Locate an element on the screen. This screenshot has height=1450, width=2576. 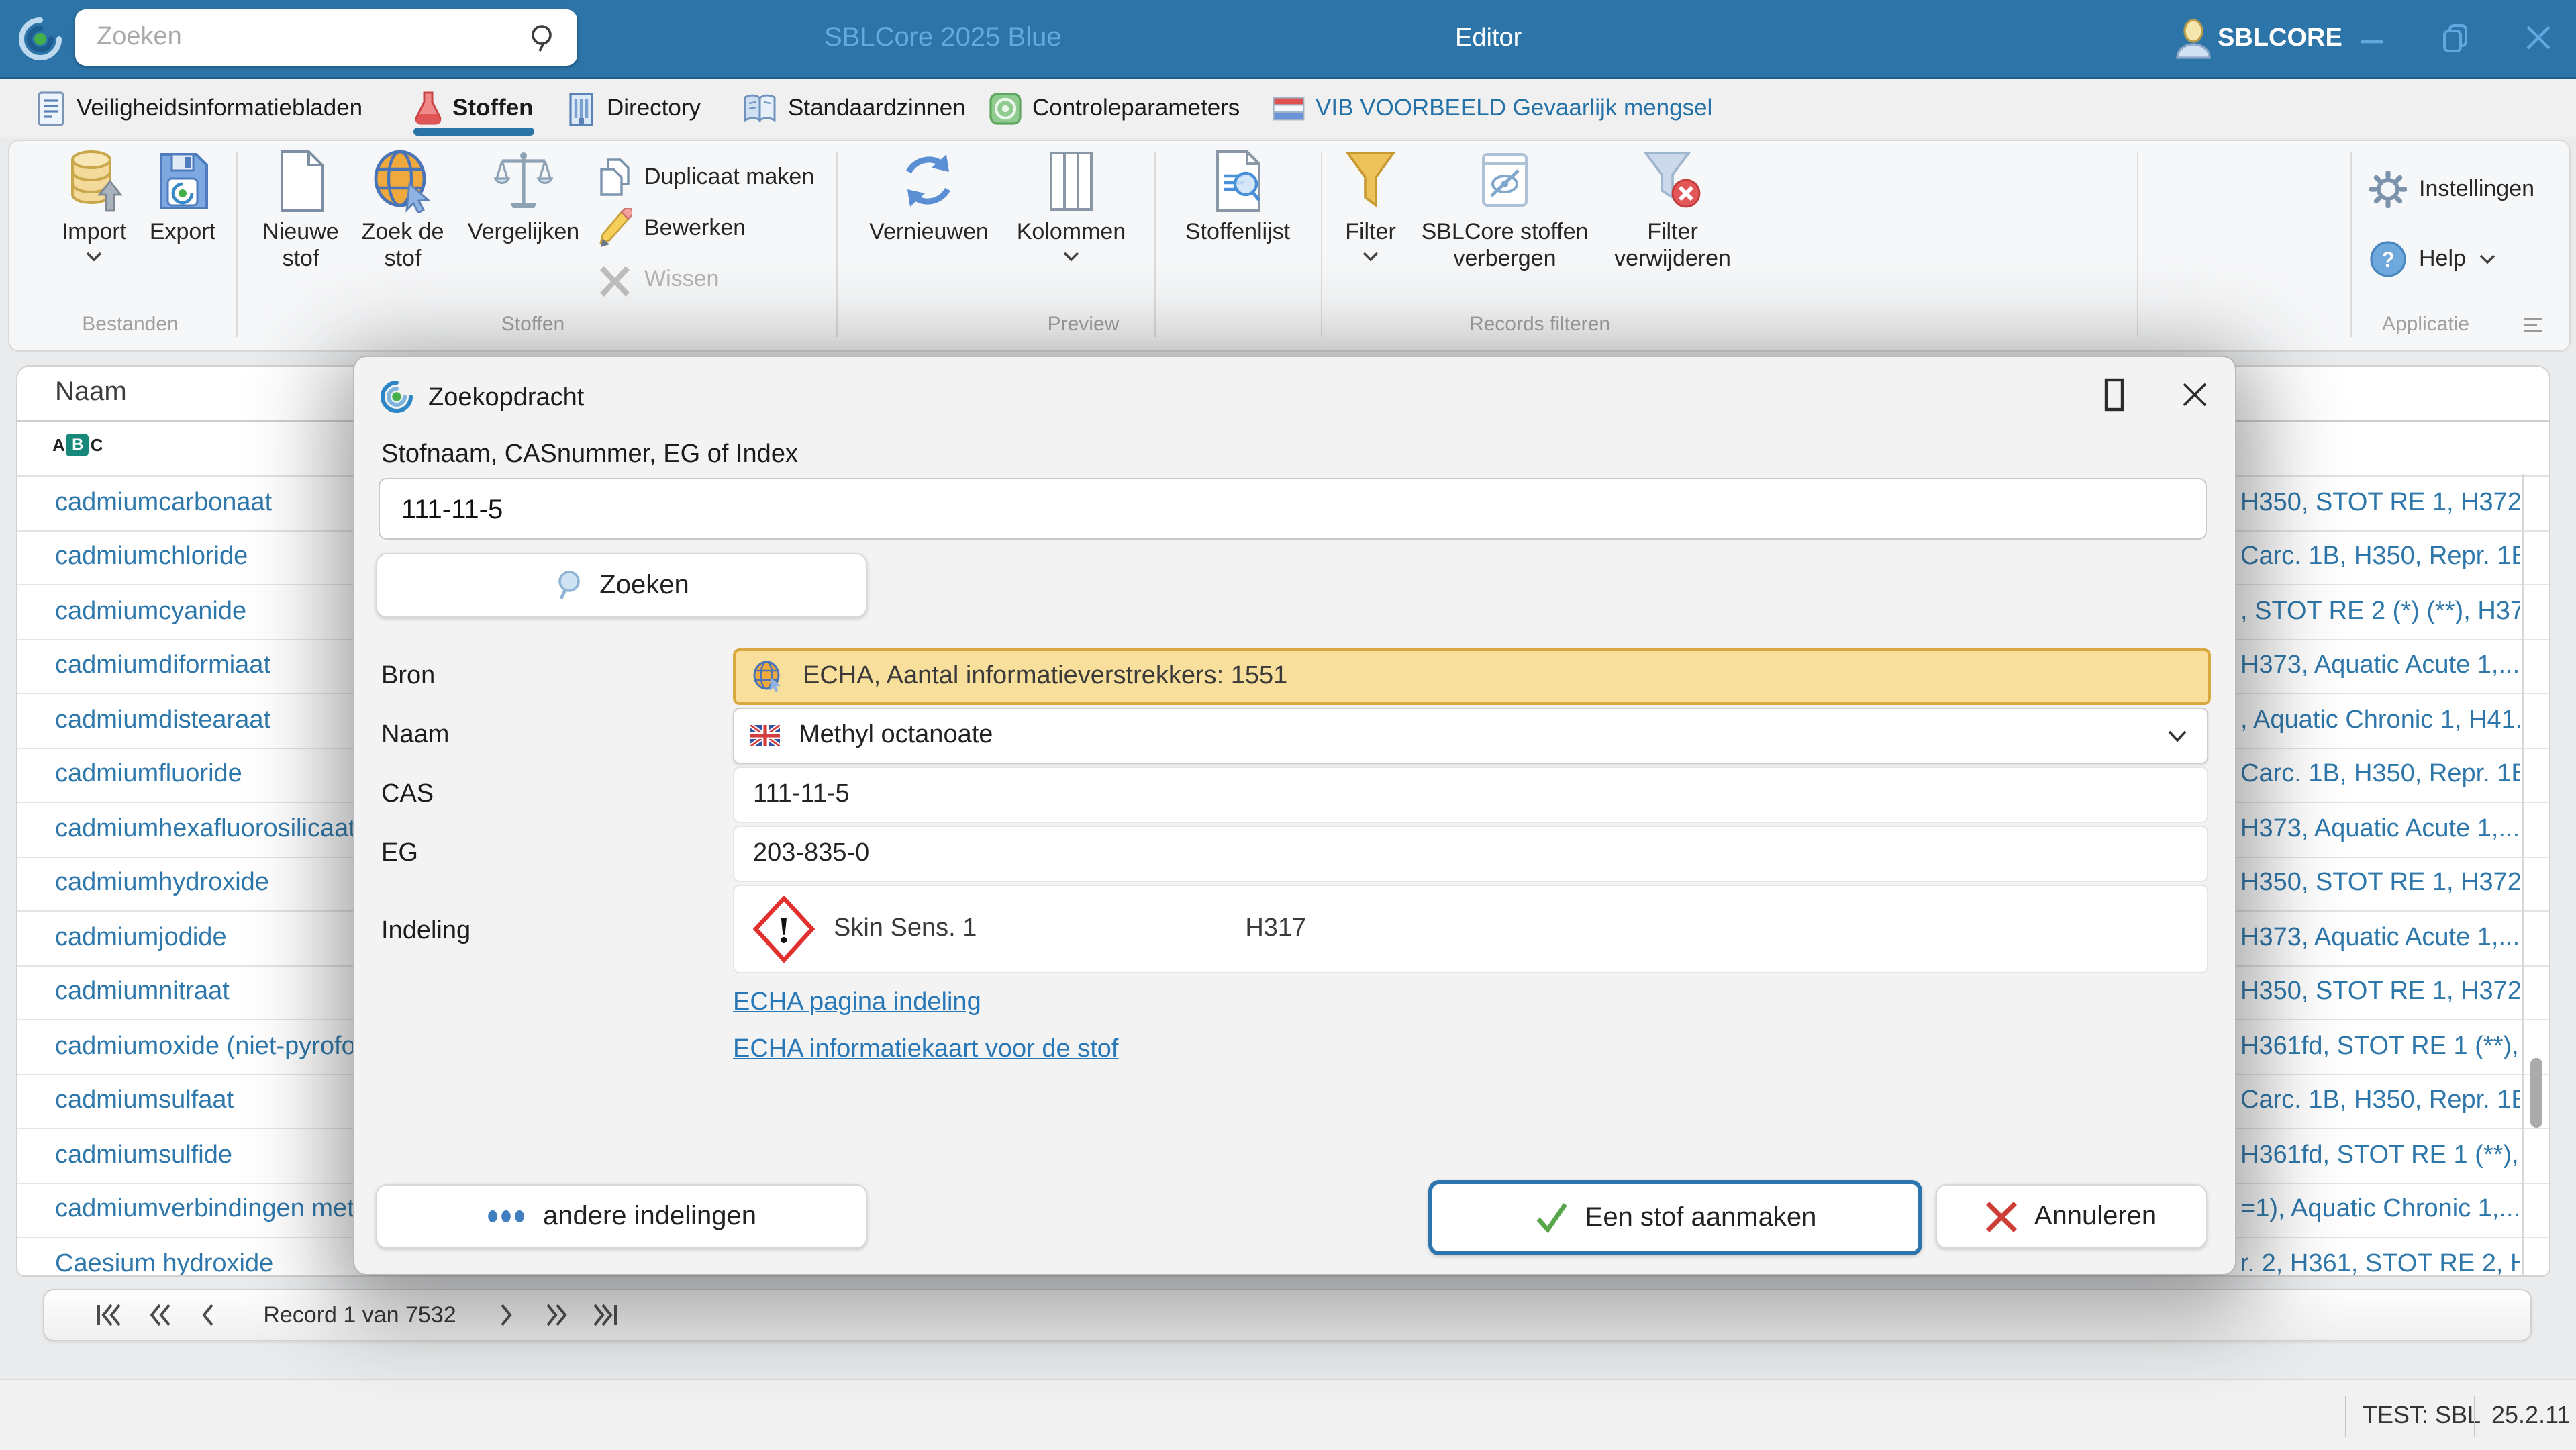
cas-field: 111-11-5 is located at coordinates (1470, 795).